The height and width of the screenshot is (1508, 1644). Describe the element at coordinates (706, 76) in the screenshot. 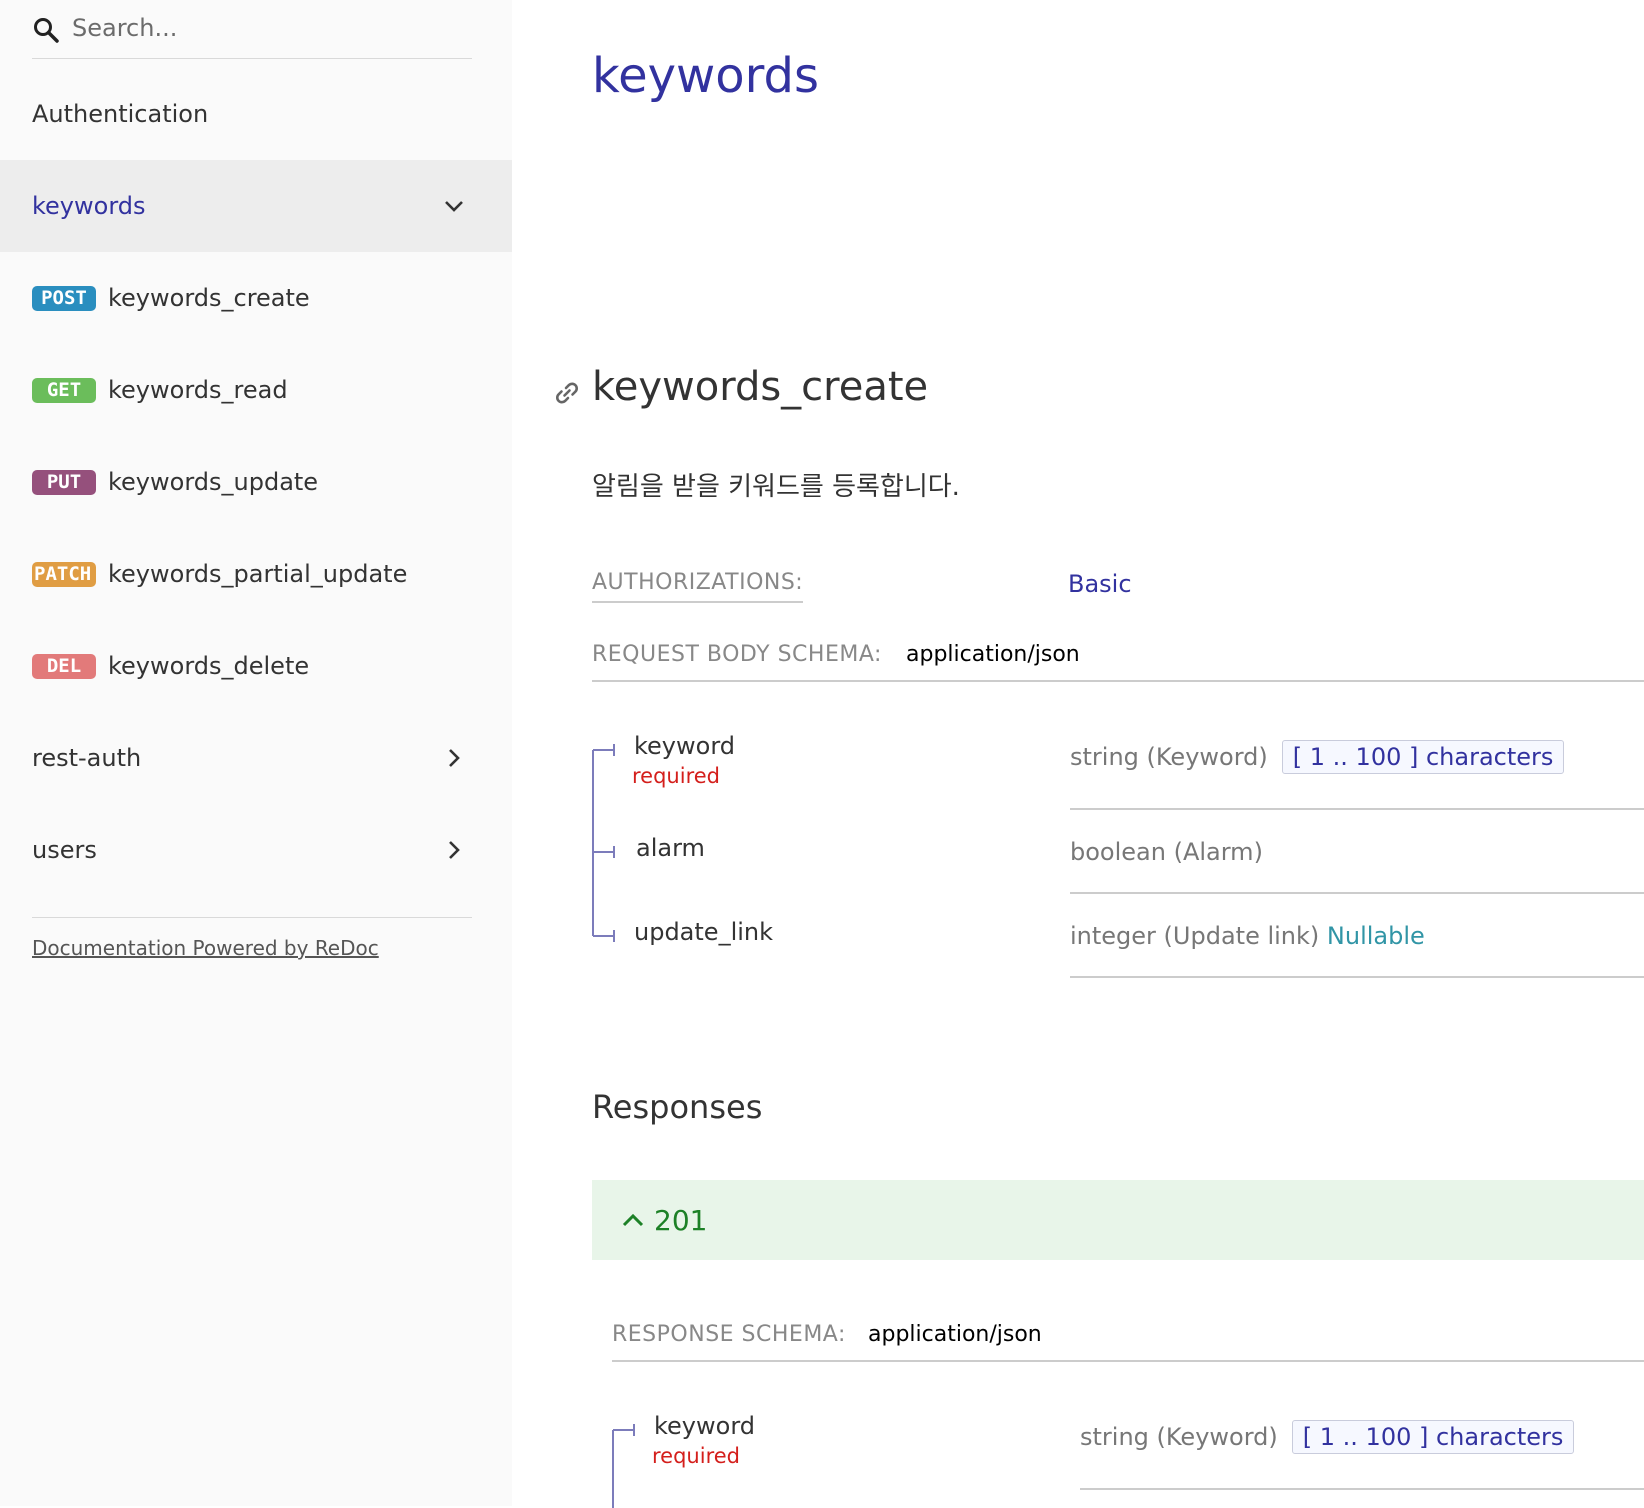

I see `tag-title: keywords` at that location.